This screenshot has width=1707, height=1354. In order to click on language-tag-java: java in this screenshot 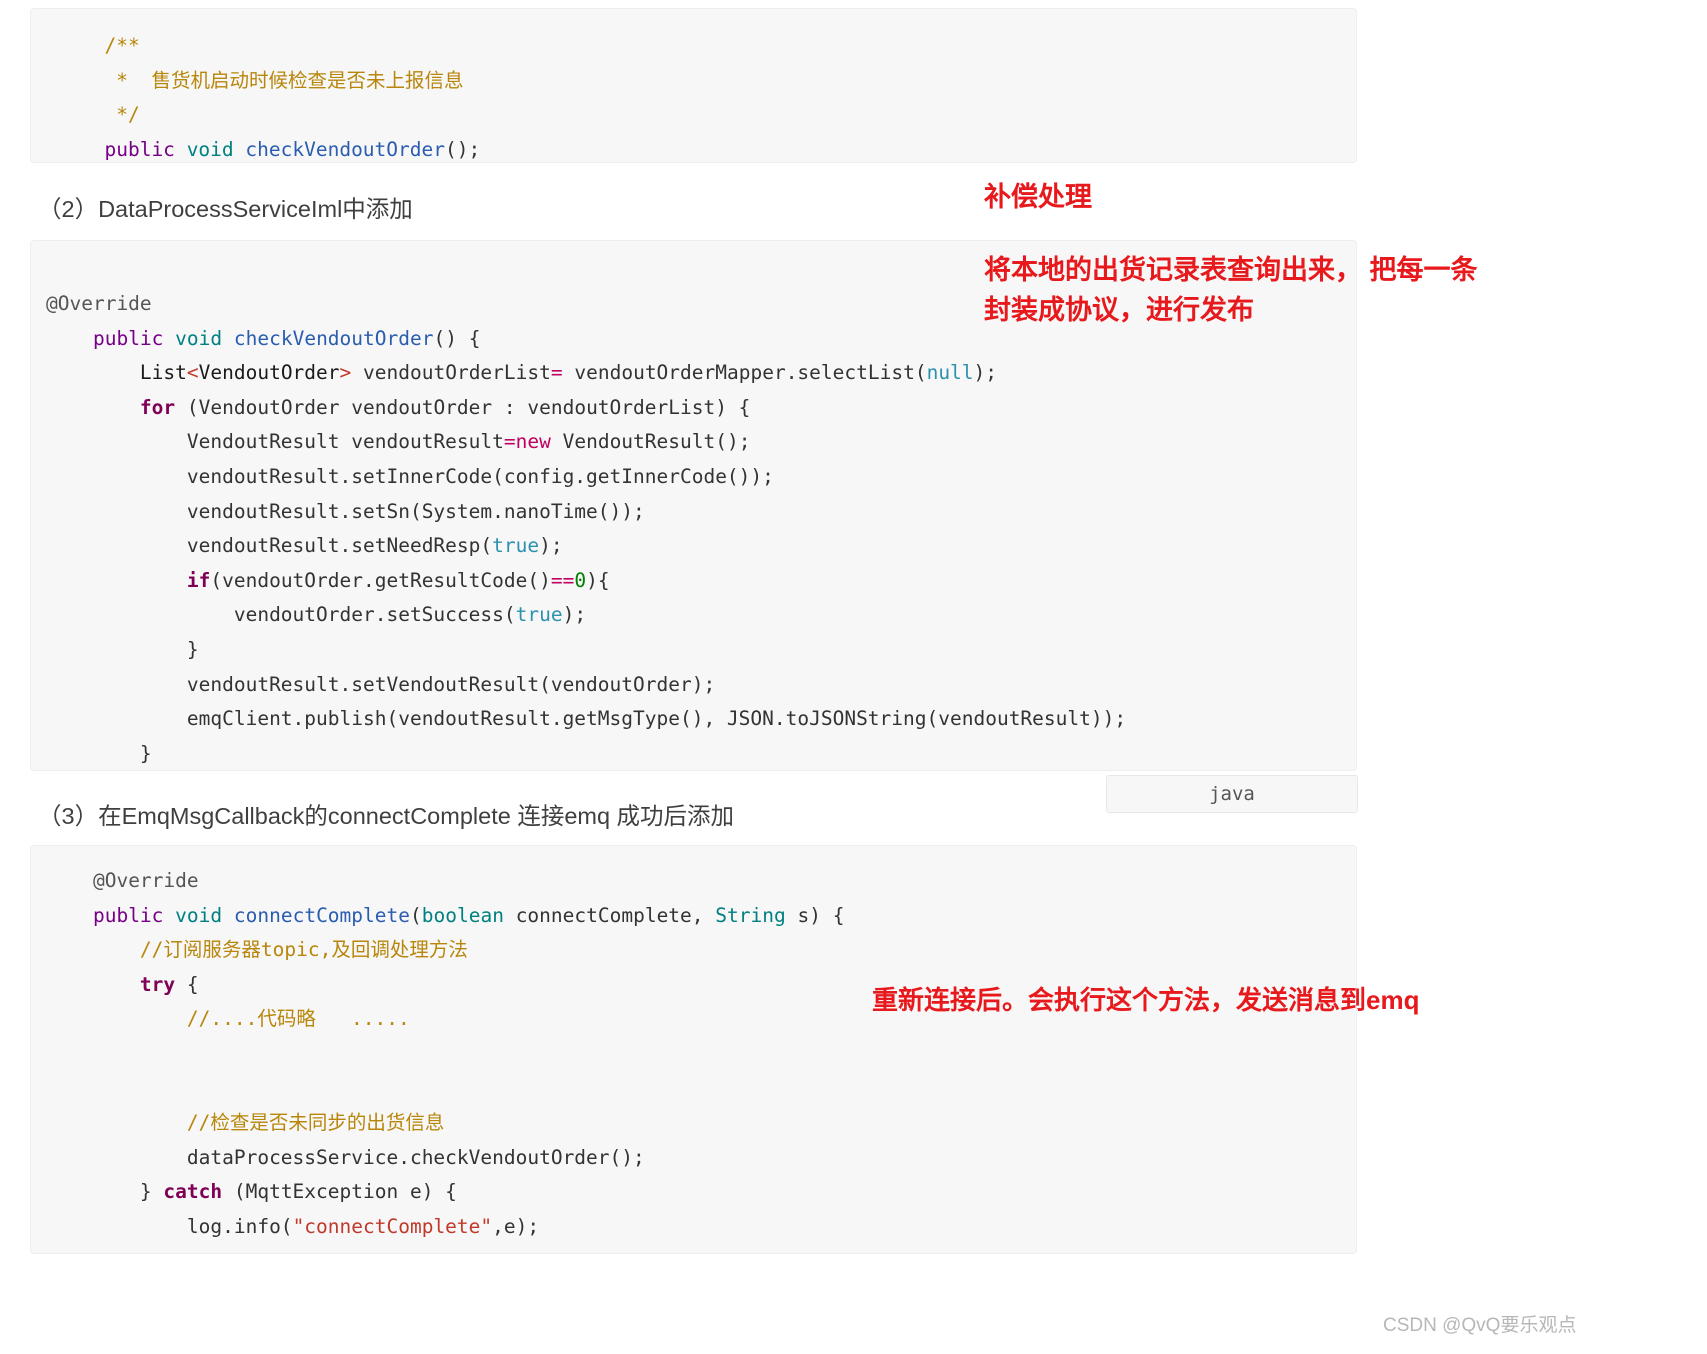, I will do `click(1232, 794)`.